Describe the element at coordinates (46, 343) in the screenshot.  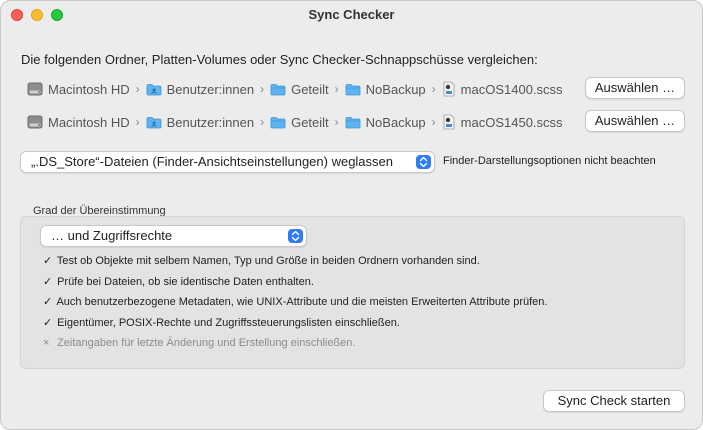
I see `cross-icon: ×` at that location.